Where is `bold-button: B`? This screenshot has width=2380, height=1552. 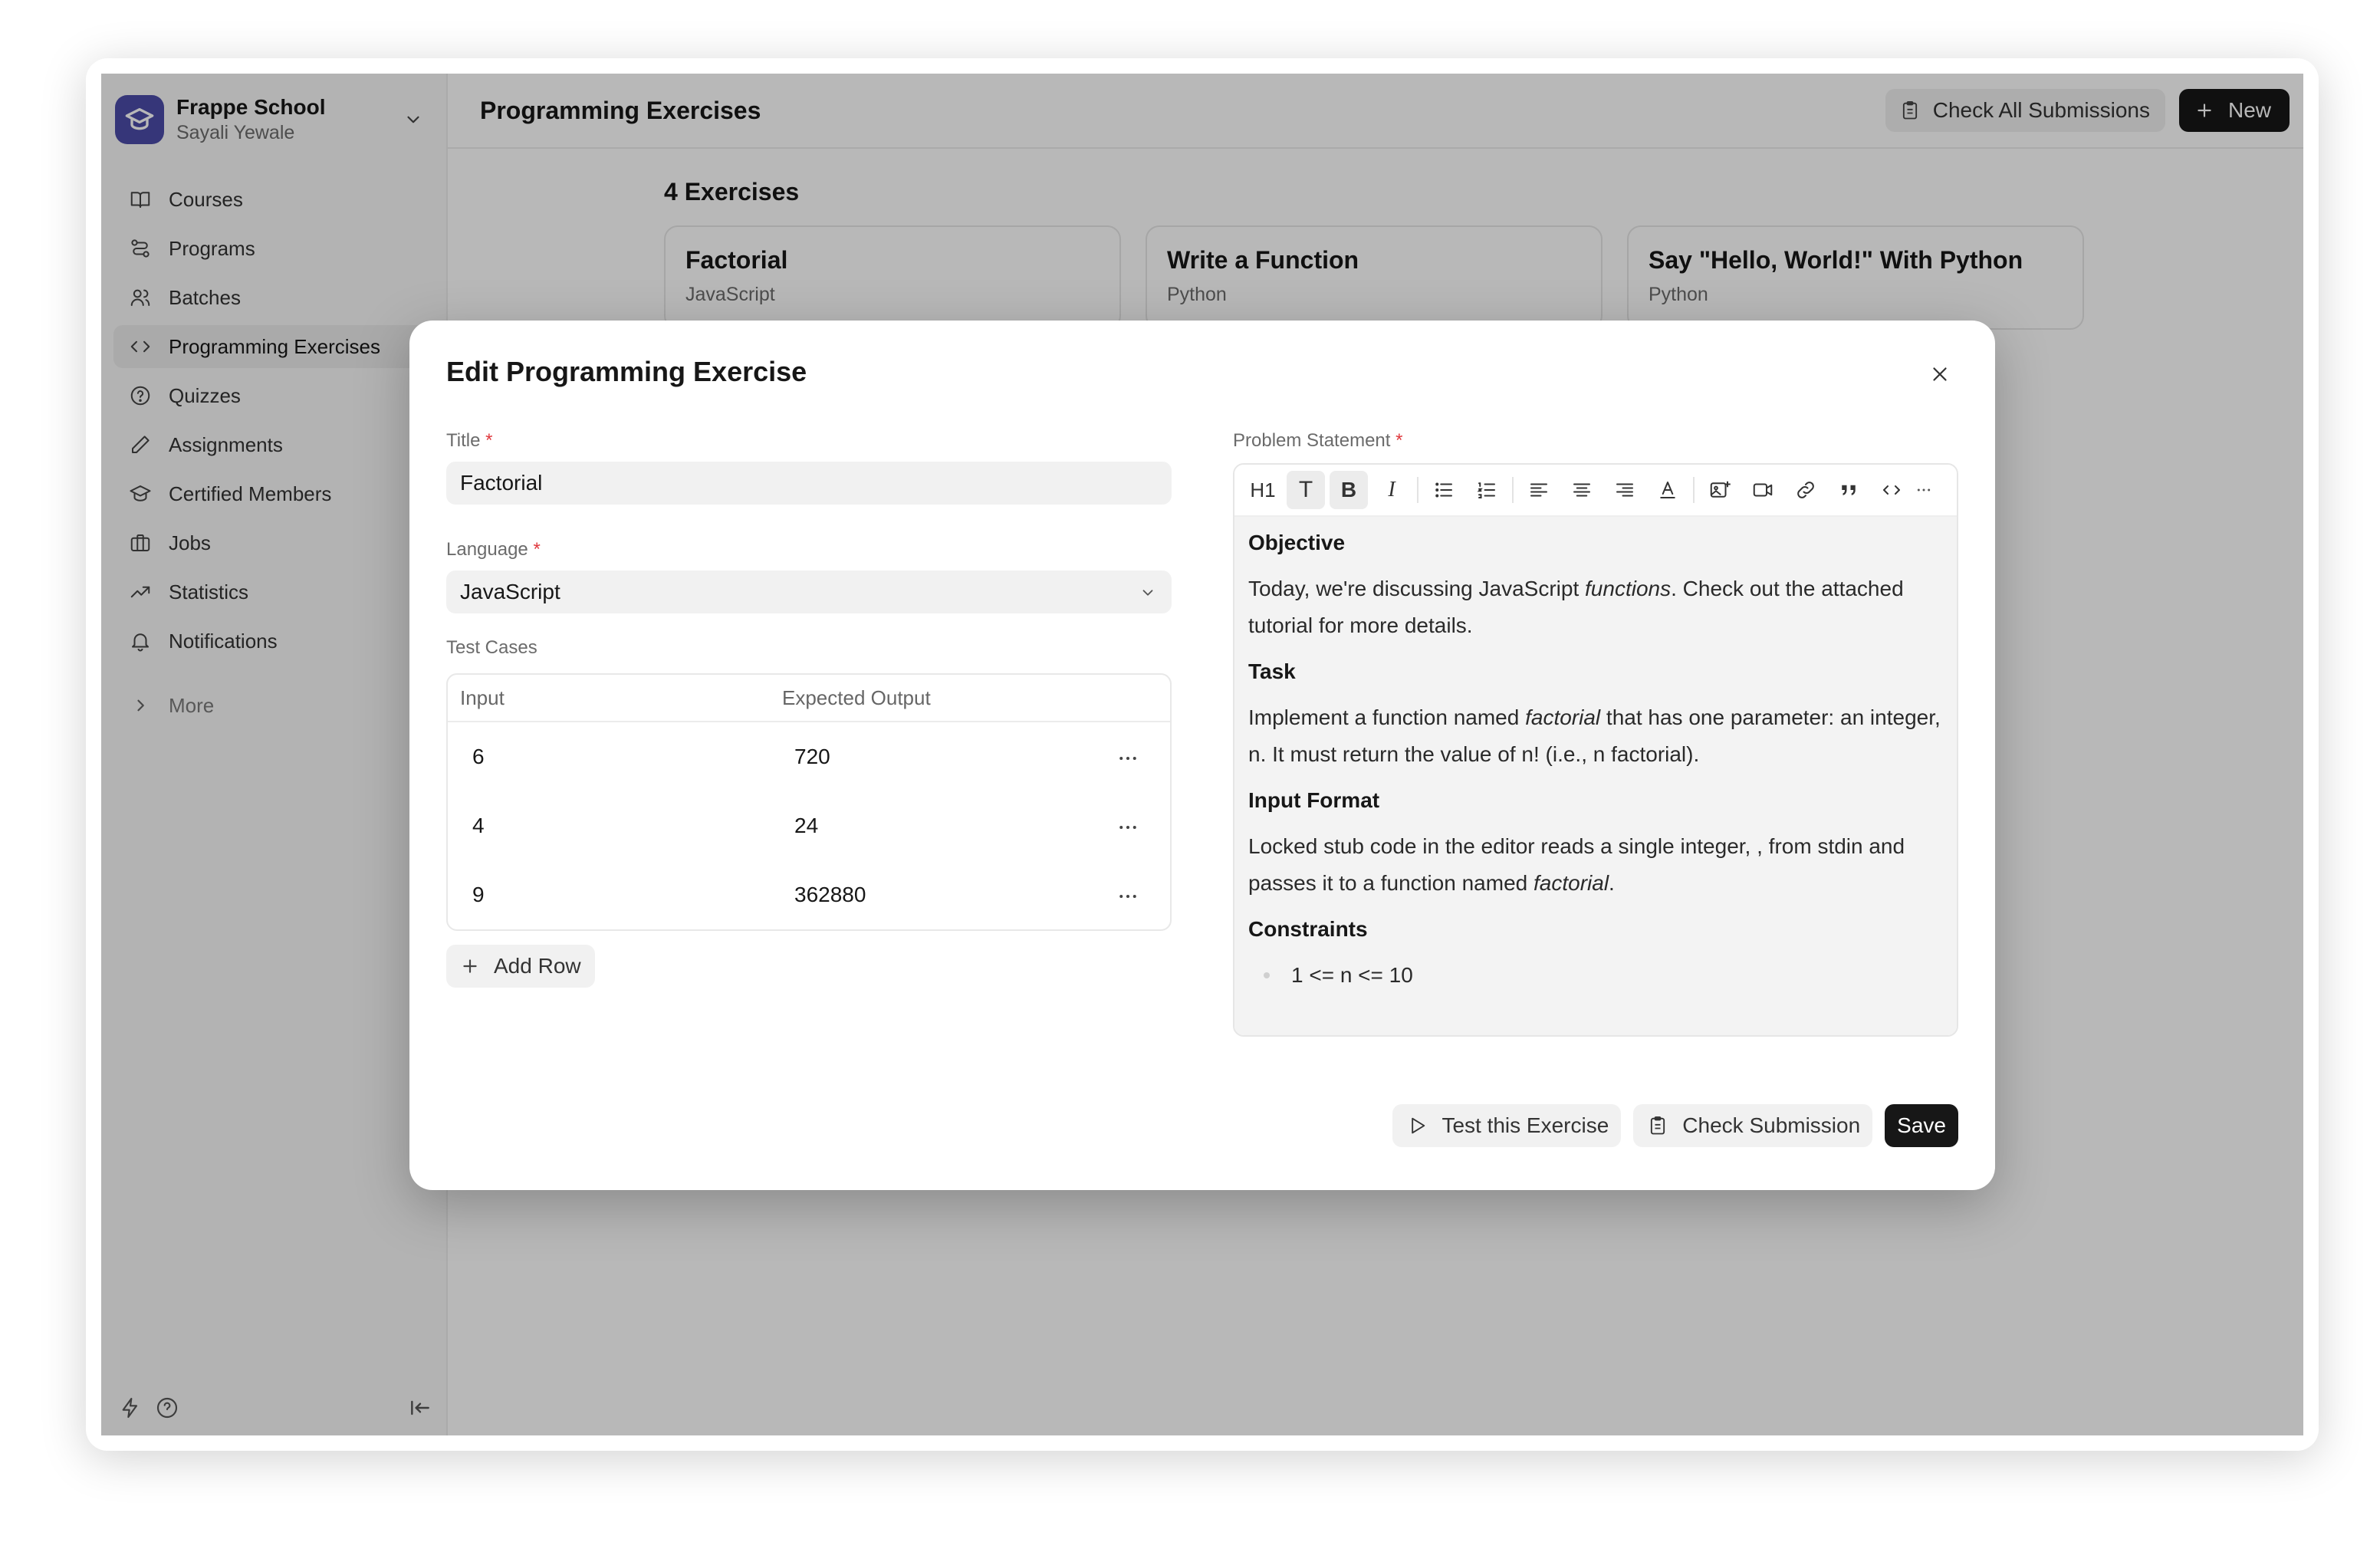
bold-button: B is located at coordinates (1349, 490).